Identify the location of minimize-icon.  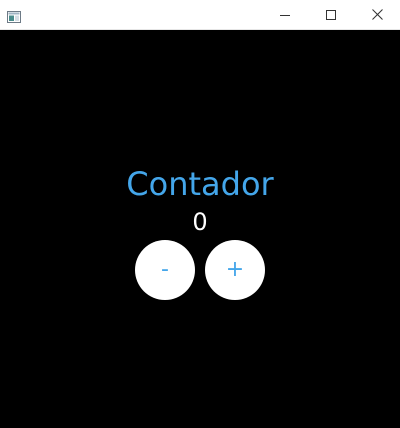
(285, 14).